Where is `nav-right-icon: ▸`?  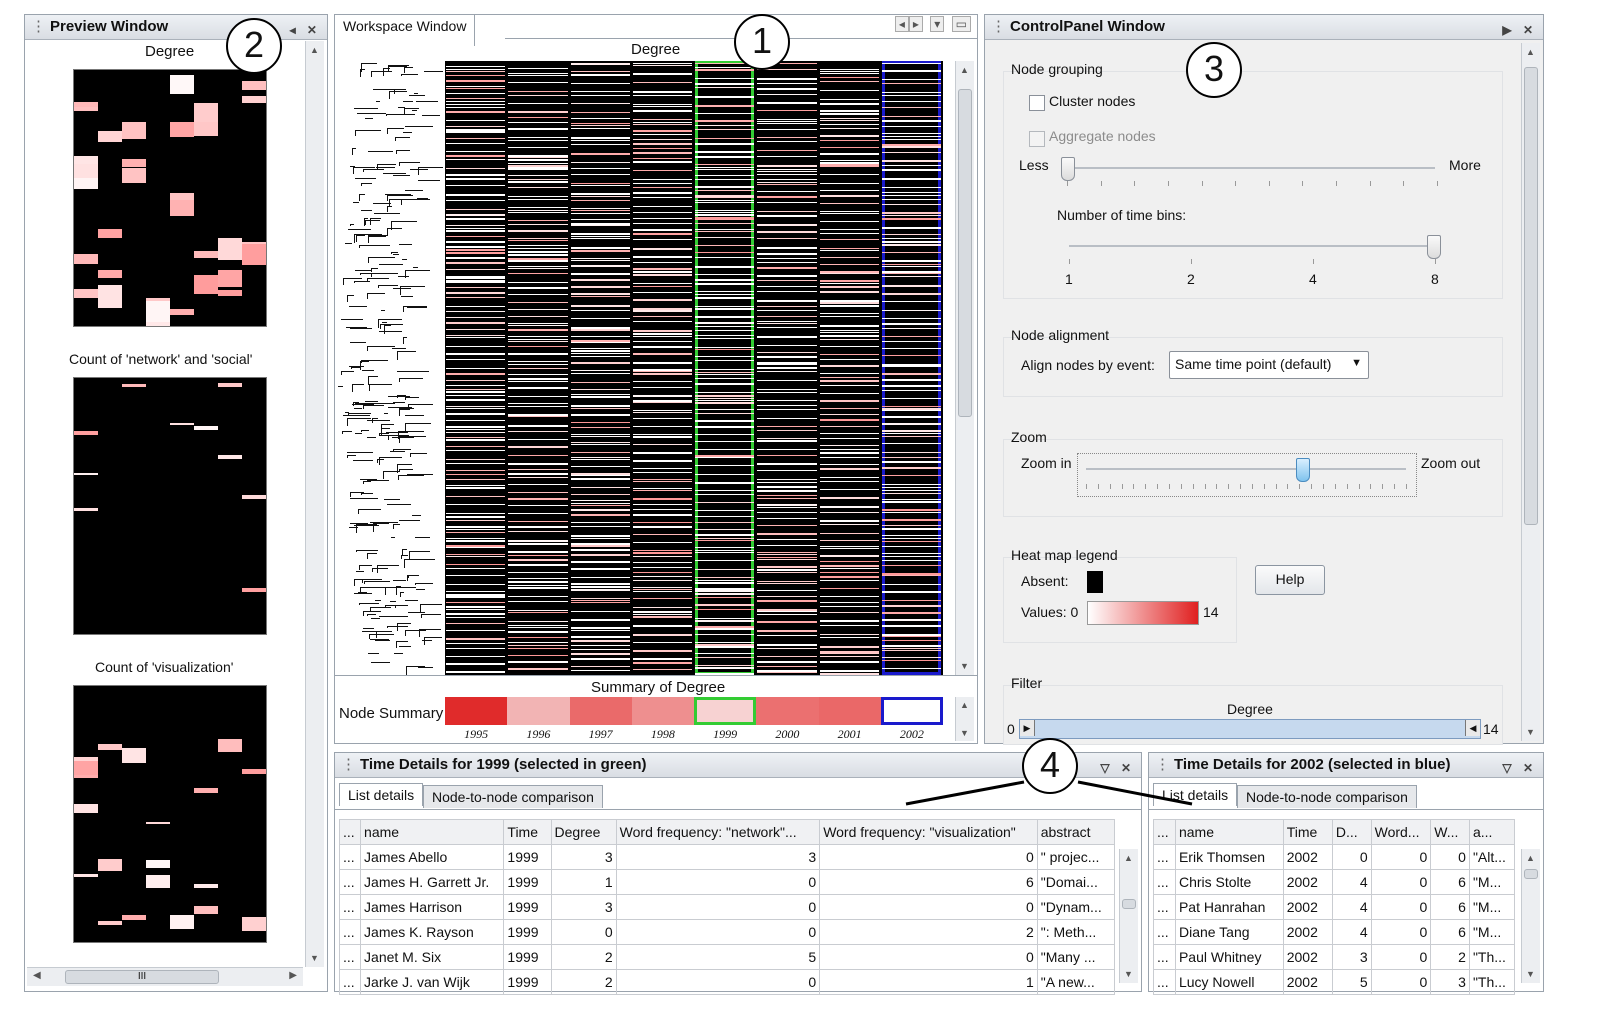
nav-right-icon: ▸ is located at coordinates (915, 24).